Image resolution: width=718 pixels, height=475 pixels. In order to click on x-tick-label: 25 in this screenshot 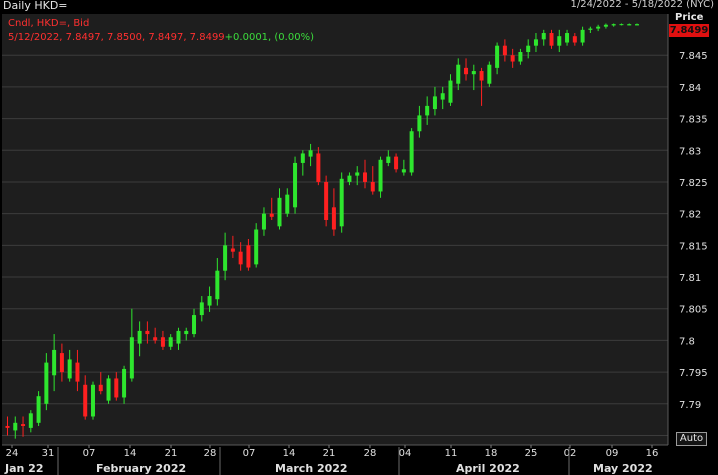, I will do `click(531, 453)`.